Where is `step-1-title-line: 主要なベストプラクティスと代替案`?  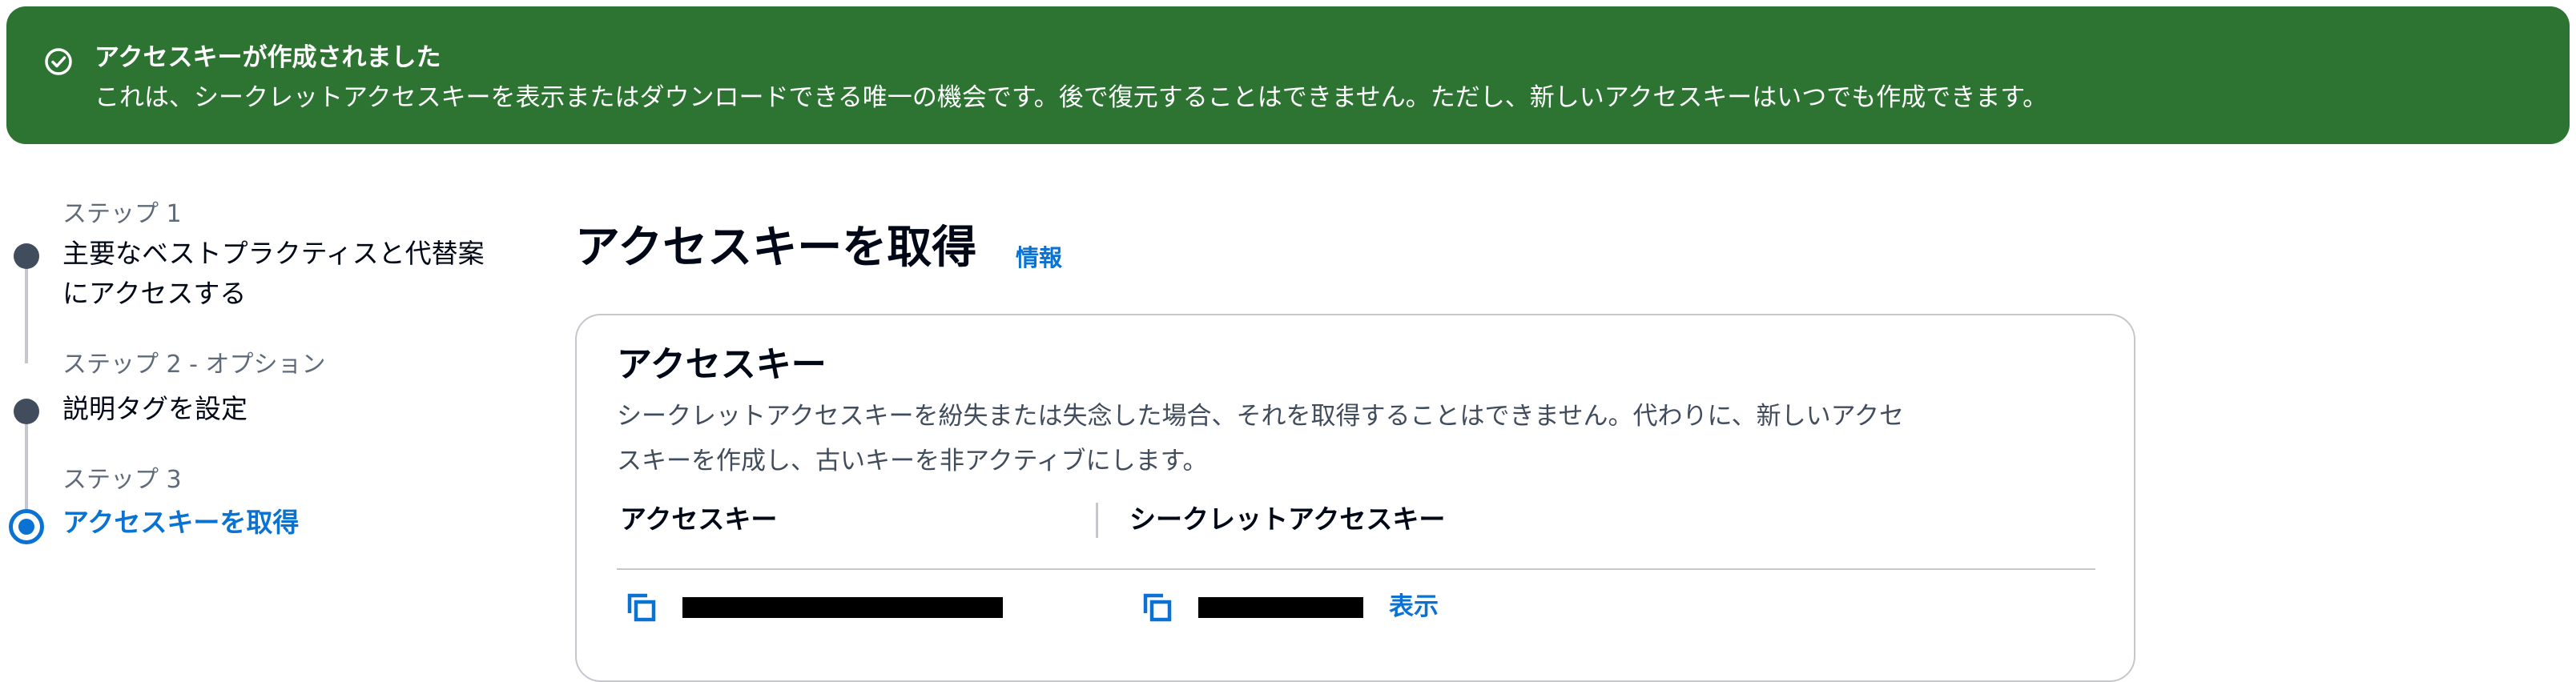
step-1-title-line: 主要なベストプラクティスと代替案 is located at coordinates (273, 253).